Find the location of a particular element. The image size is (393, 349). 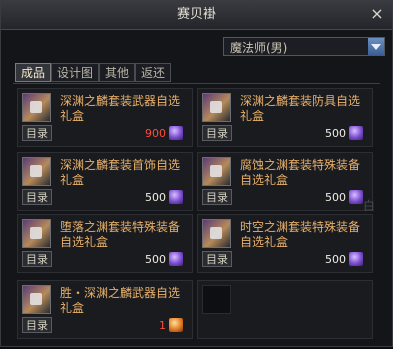

item-name: 深渊之麟套装首饰自选礼盒 is located at coordinates (120, 172).